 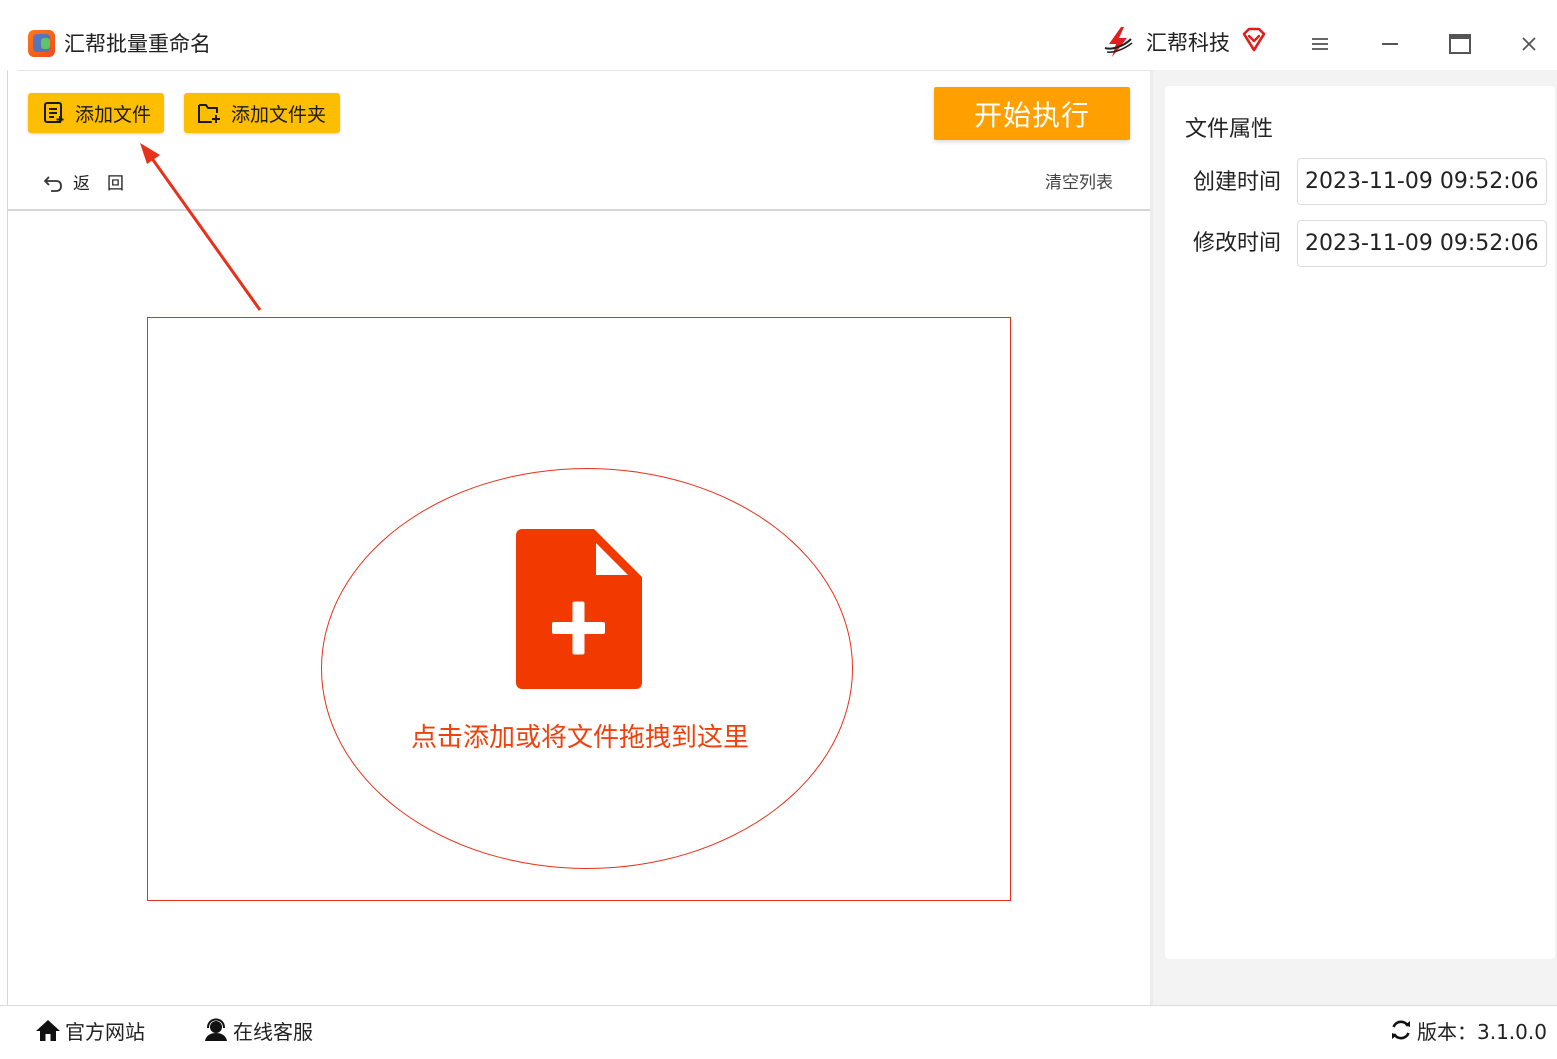 I want to click on online-support-label: 在线客服, so click(x=273, y=1031).